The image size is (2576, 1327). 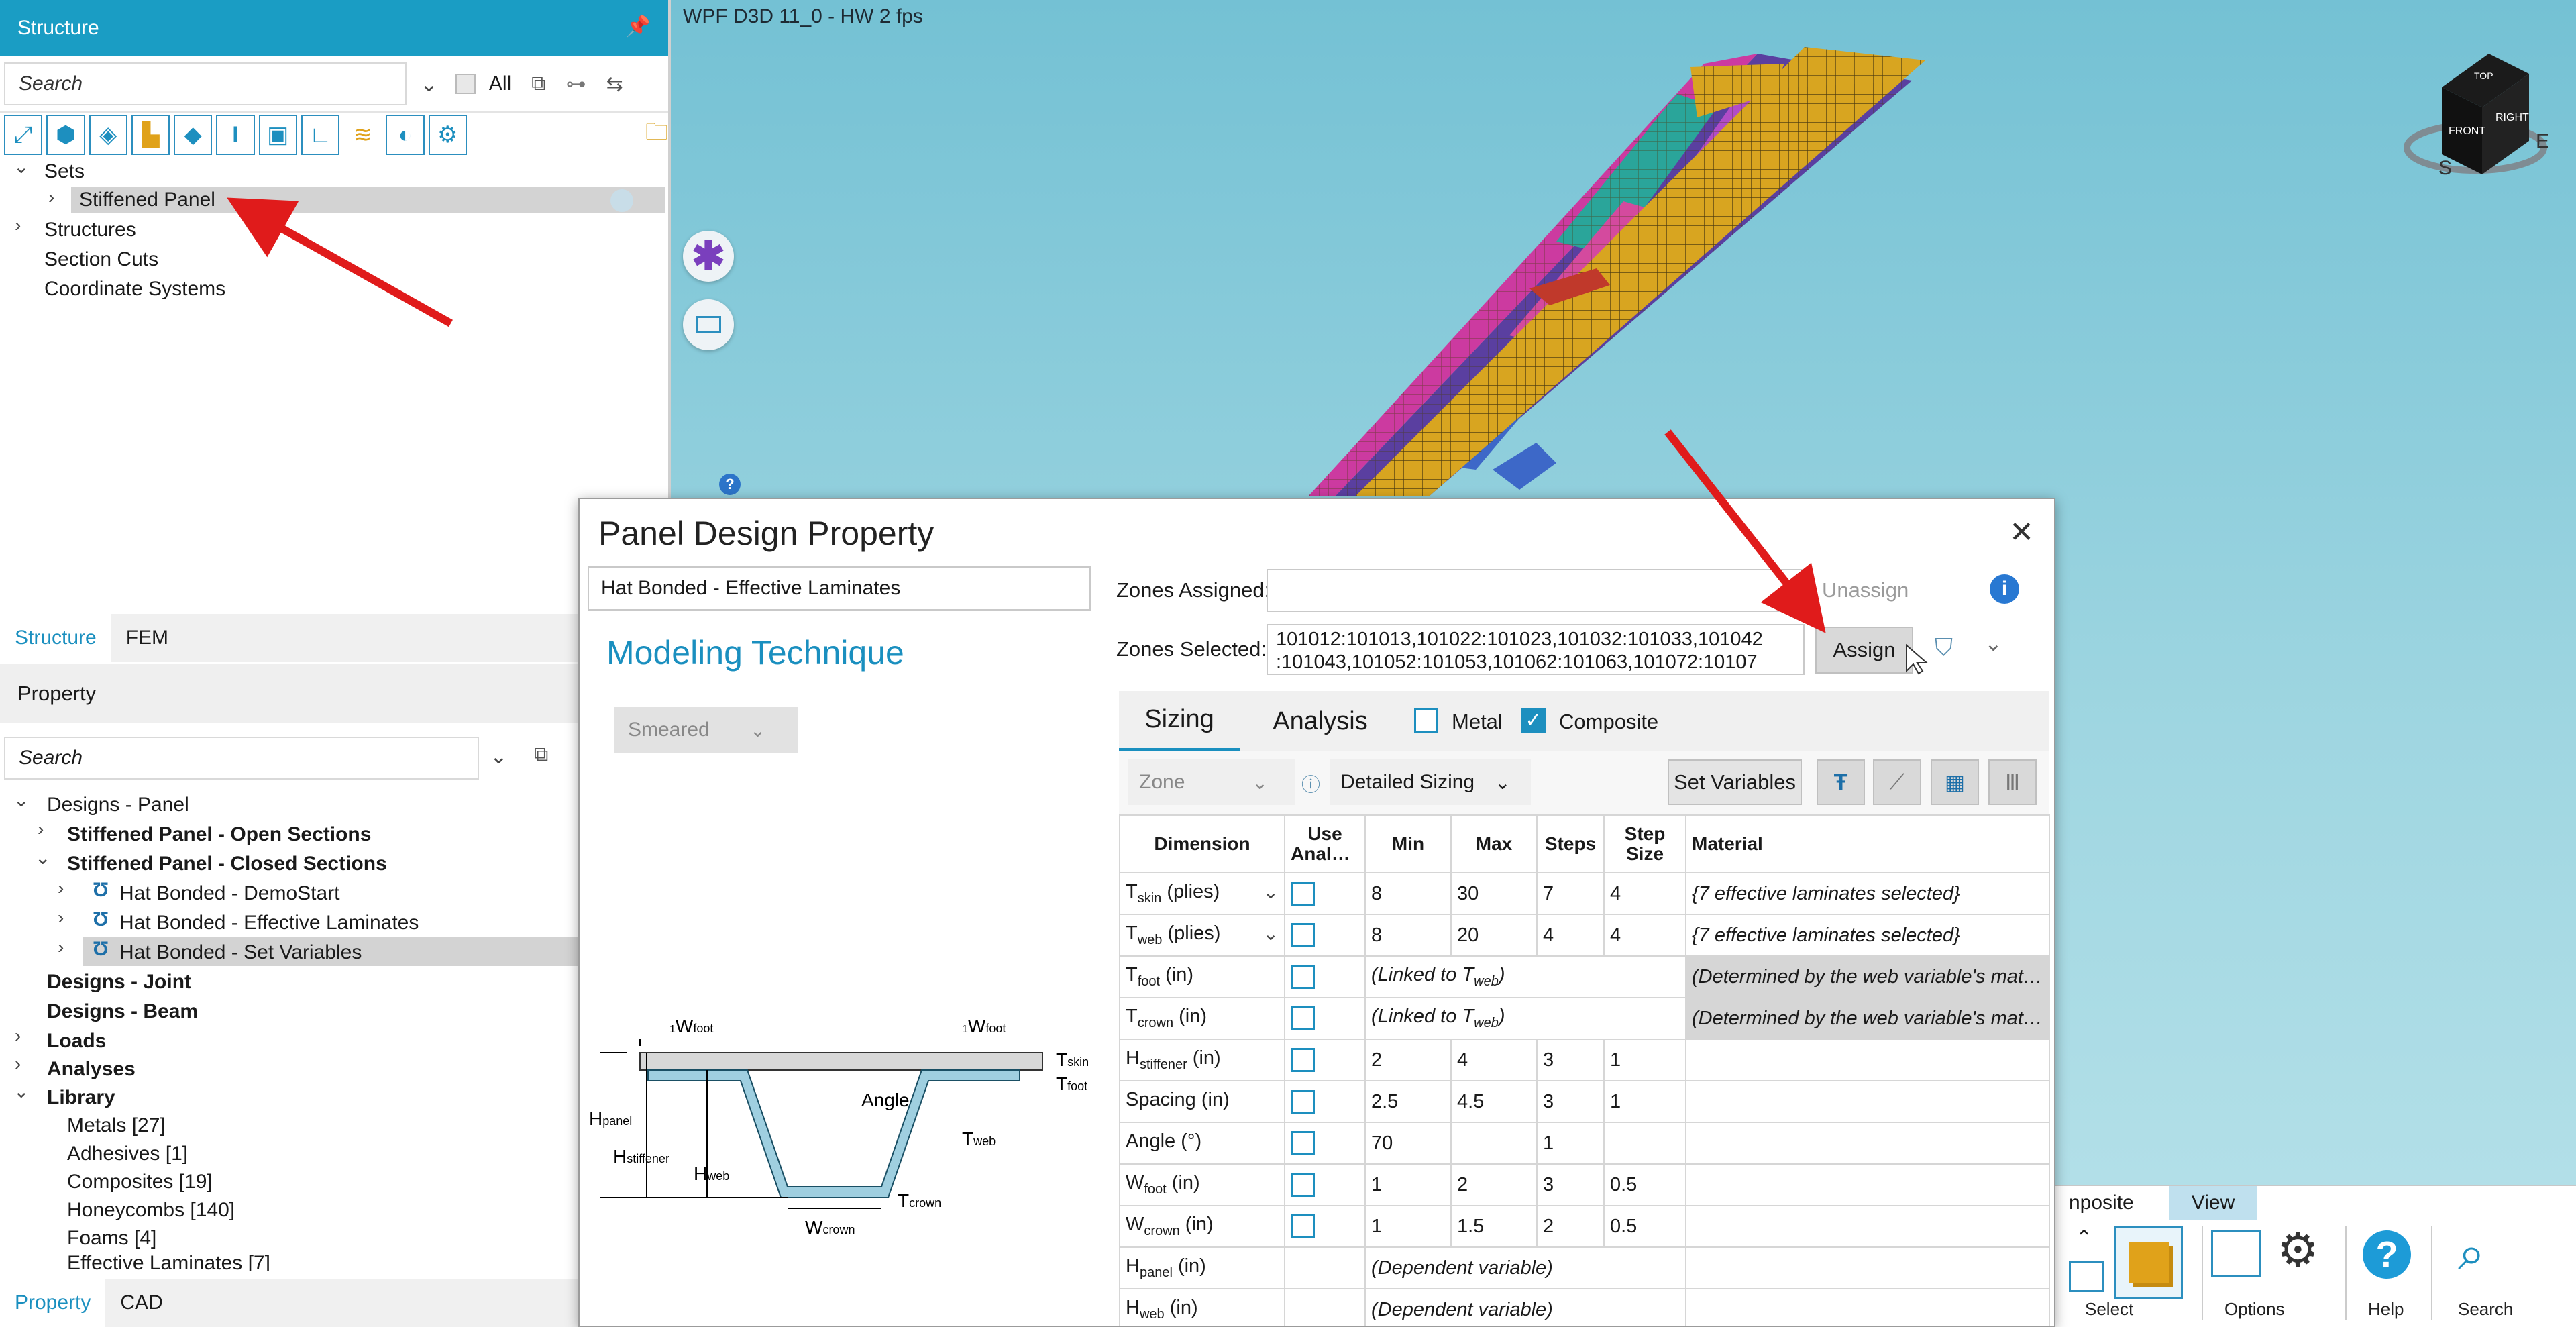 What do you see at coordinates (227, 864) in the screenshot?
I see `tree-closed-sections: Stiffened Panel - Closed Sections` at bounding box center [227, 864].